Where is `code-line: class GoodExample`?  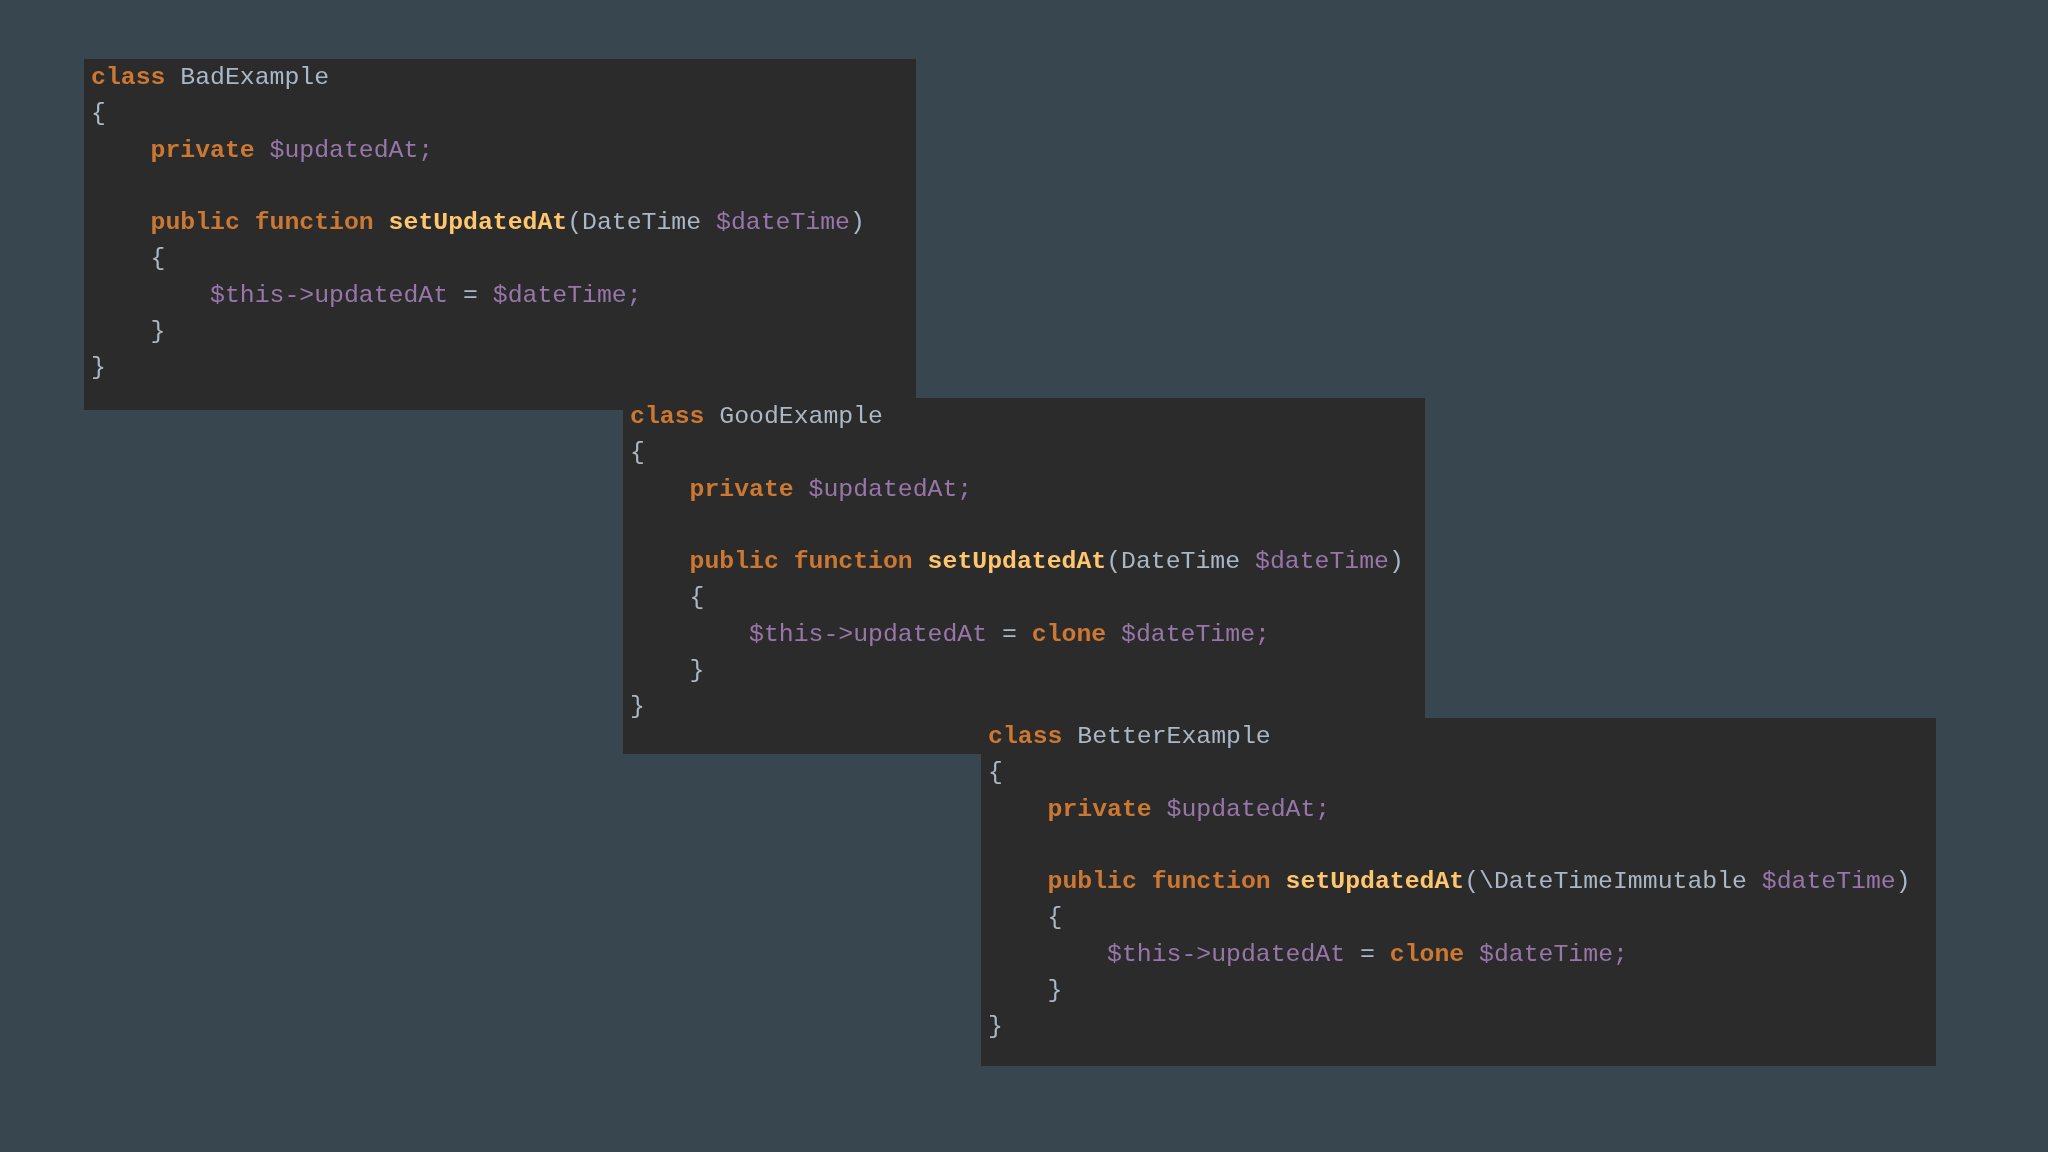 code-line: class GoodExample is located at coordinates (756, 416).